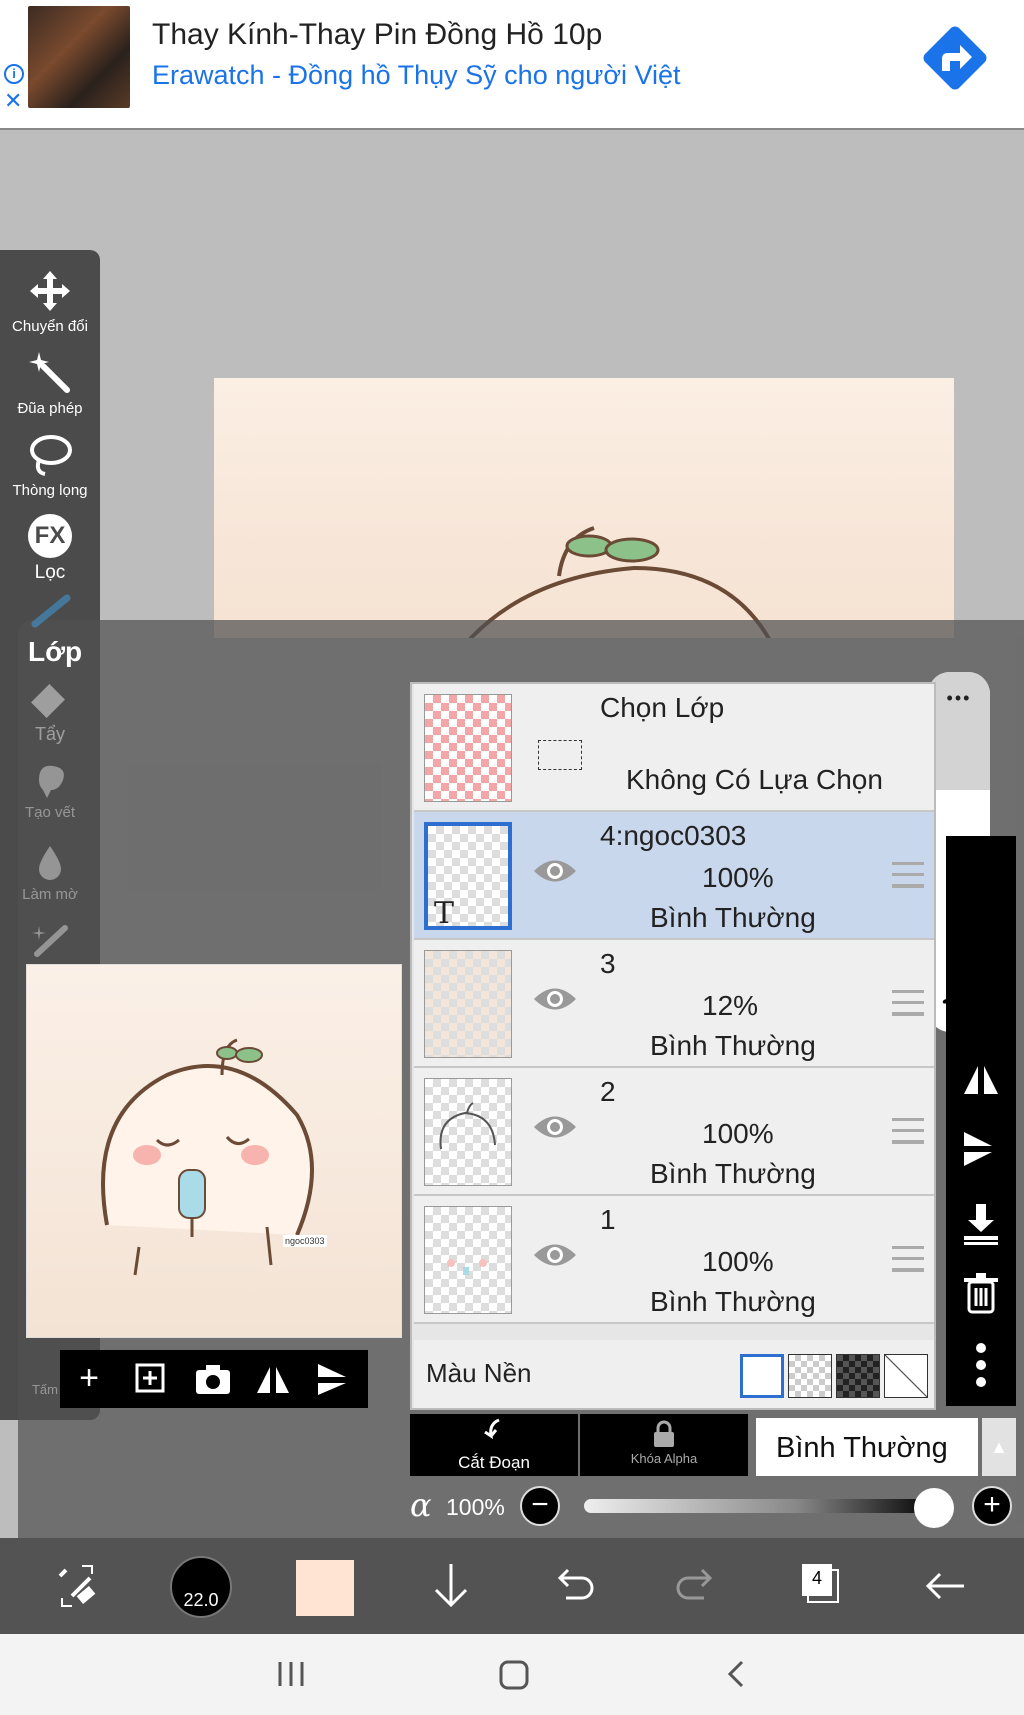 The height and width of the screenshot is (1715, 1024). I want to click on layer-row: 2 100% Bình Thường, so click(674, 1132).